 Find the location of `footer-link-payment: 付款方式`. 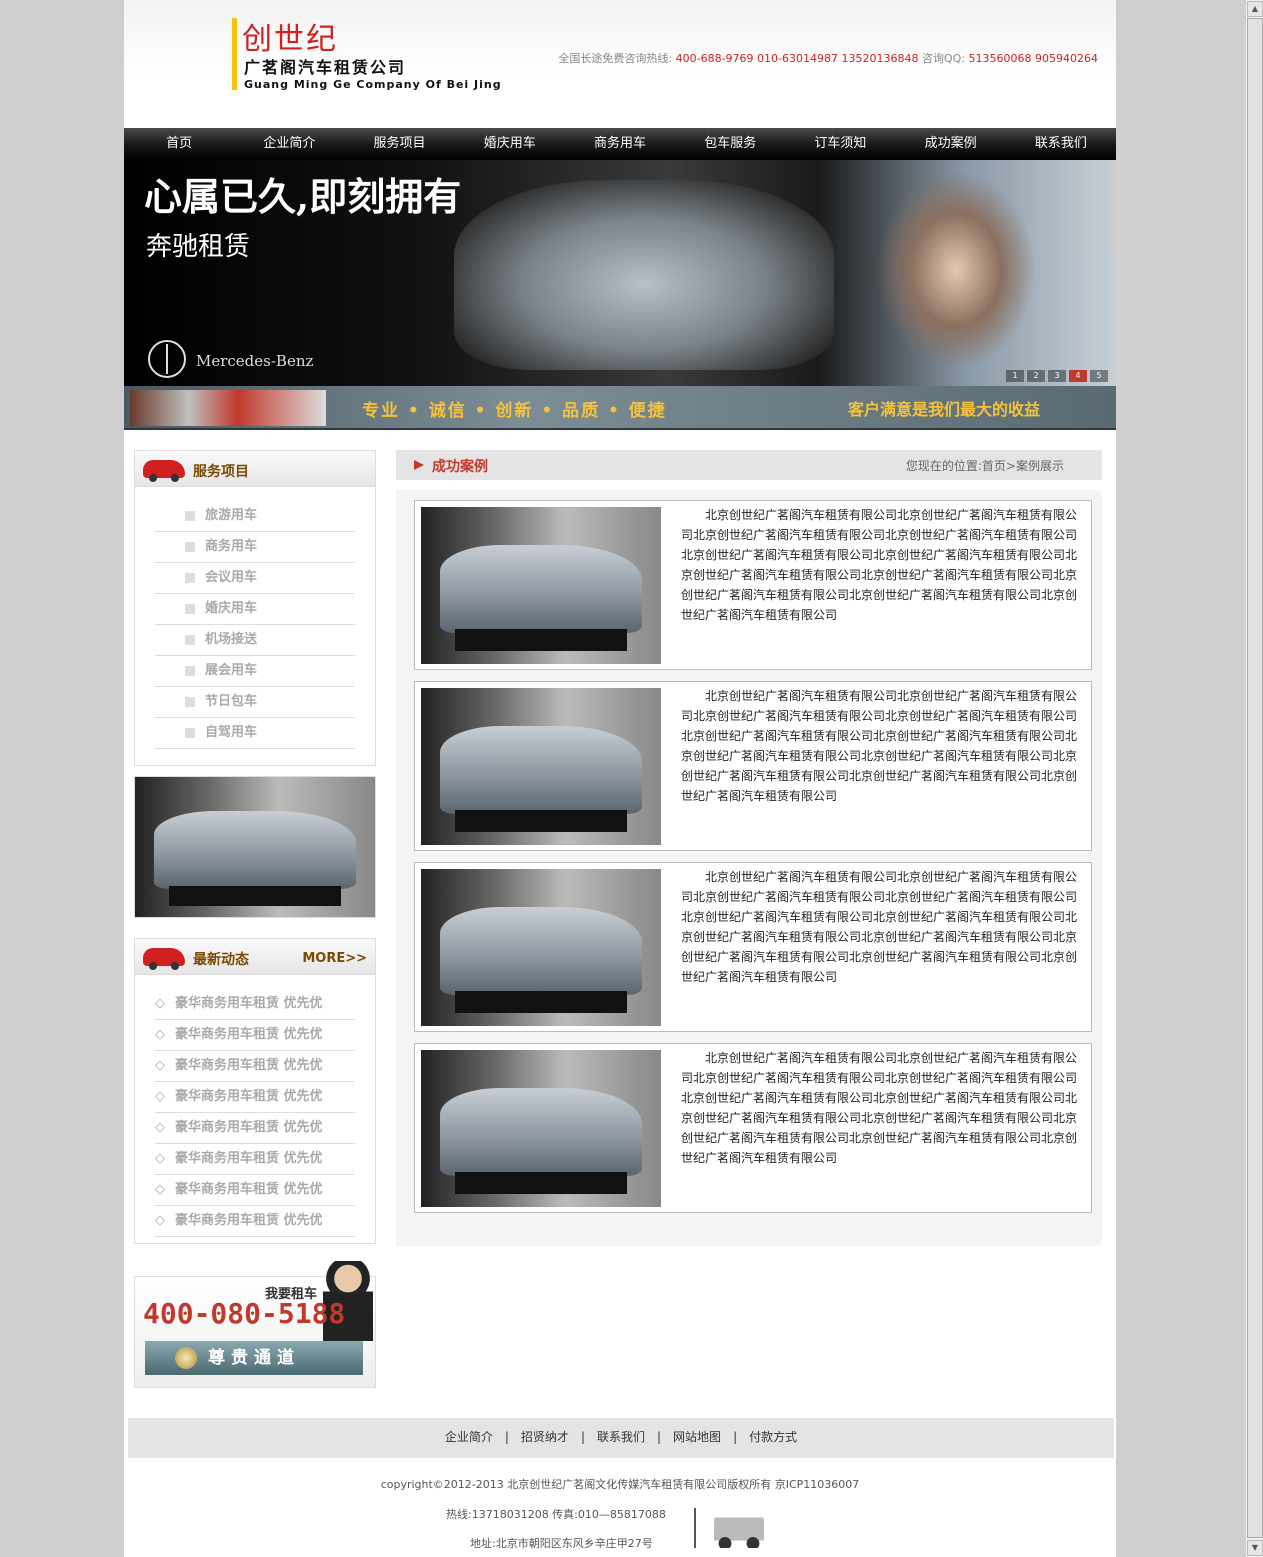

footer-link-payment: 付款方式 is located at coordinates (773, 1437).